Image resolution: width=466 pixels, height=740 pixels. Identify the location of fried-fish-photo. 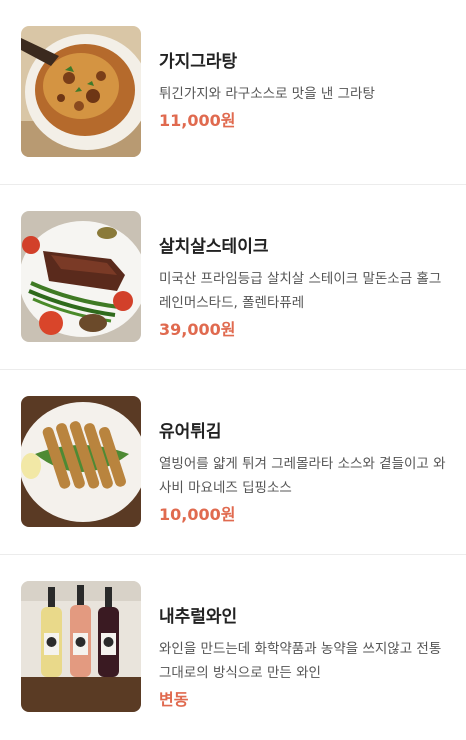
(81, 461).